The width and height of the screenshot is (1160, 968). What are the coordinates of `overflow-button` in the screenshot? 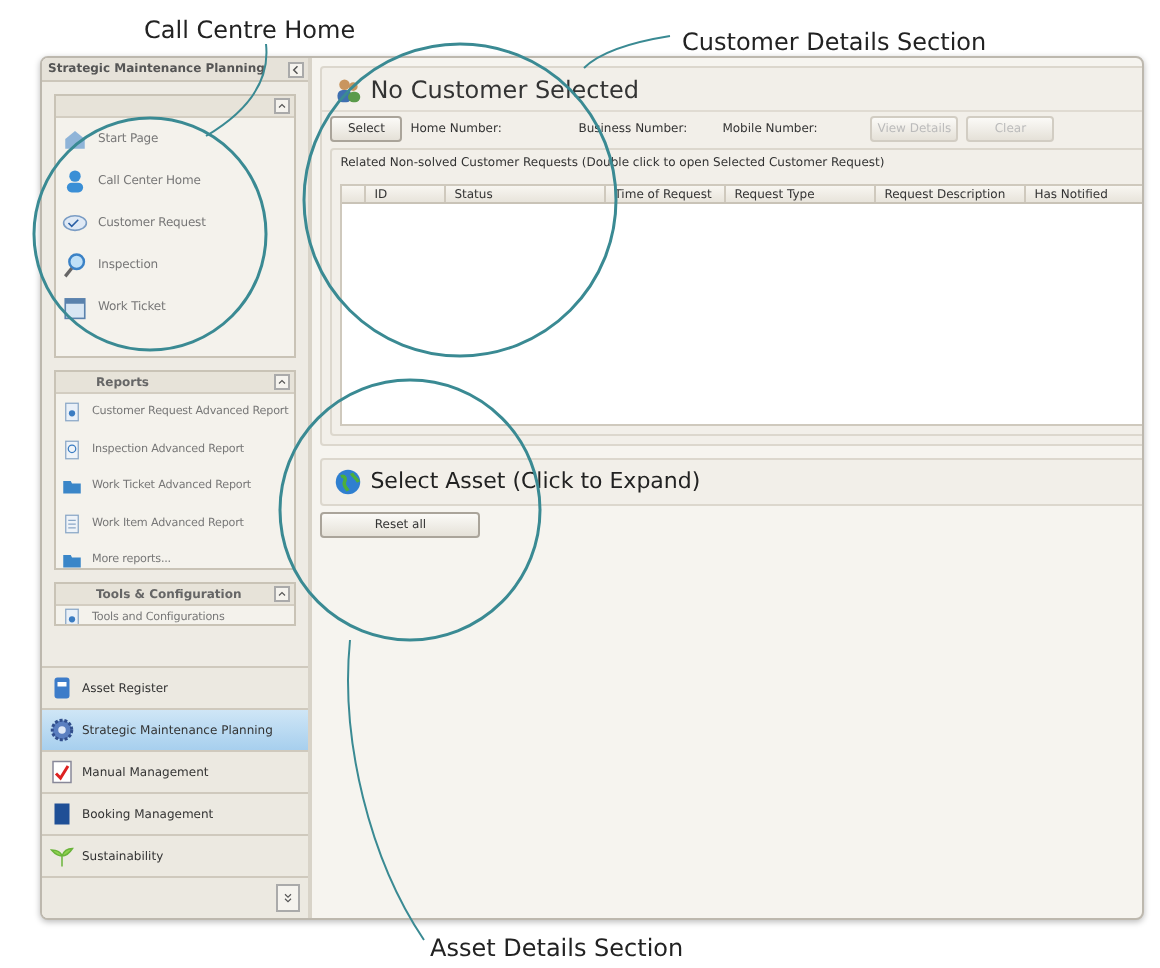 It's located at (288, 898).